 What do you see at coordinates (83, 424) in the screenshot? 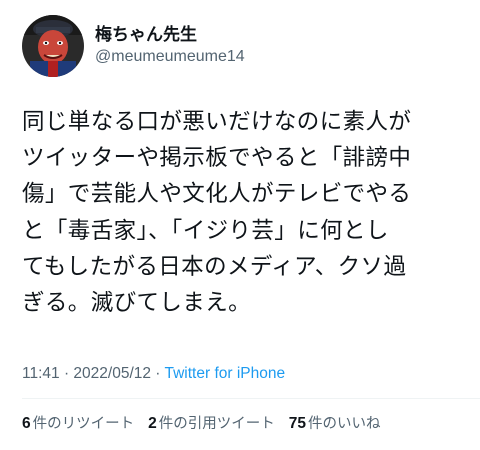
I see `retweets-label: 件のリツイート` at bounding box center [83, 424].